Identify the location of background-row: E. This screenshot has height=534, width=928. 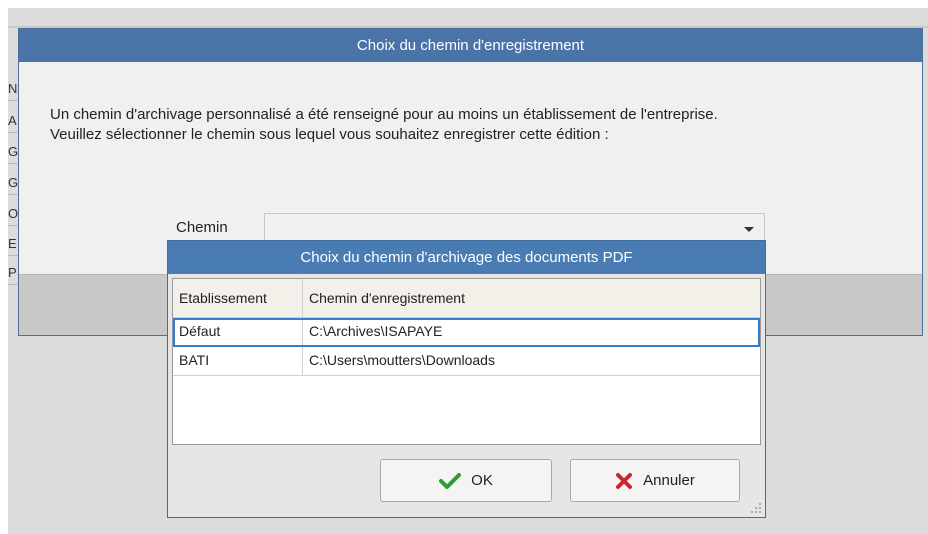
(13, 244).